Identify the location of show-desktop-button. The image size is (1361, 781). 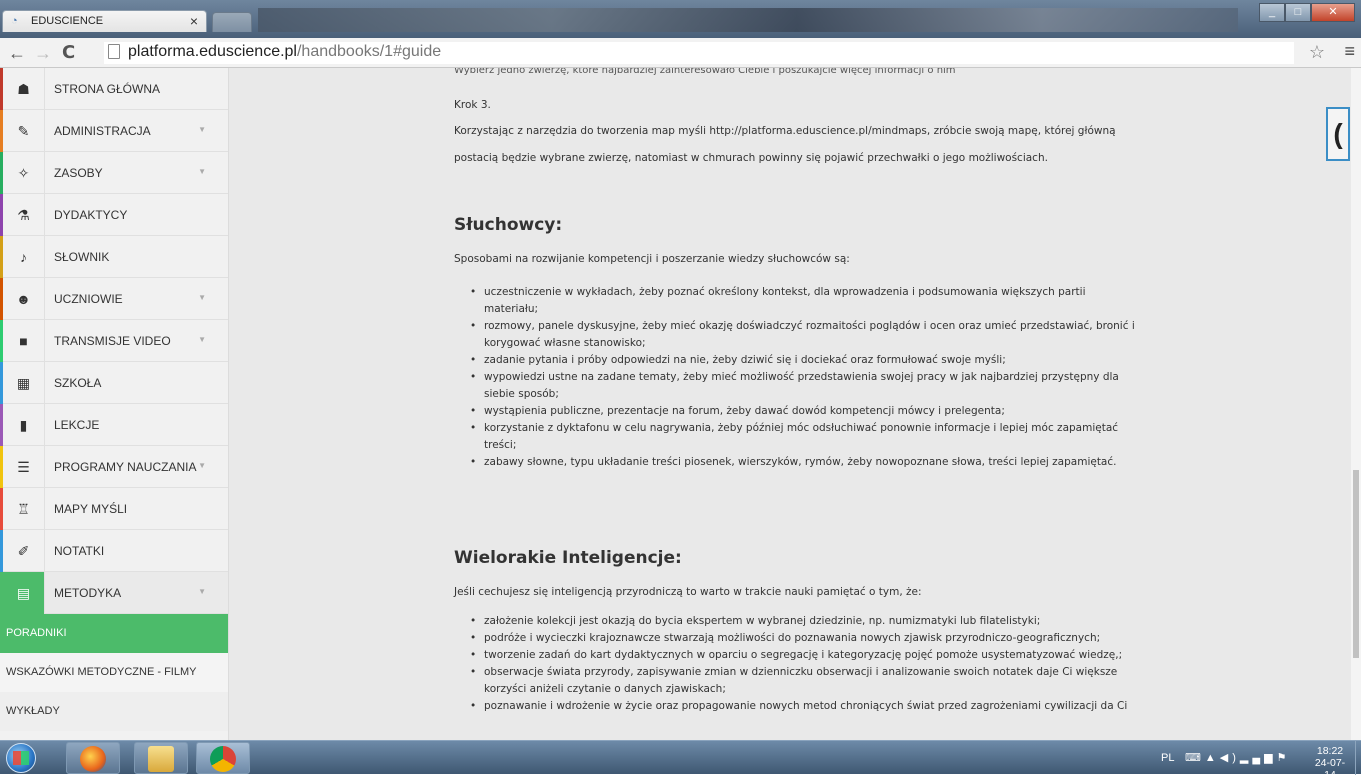
(1358, 758).